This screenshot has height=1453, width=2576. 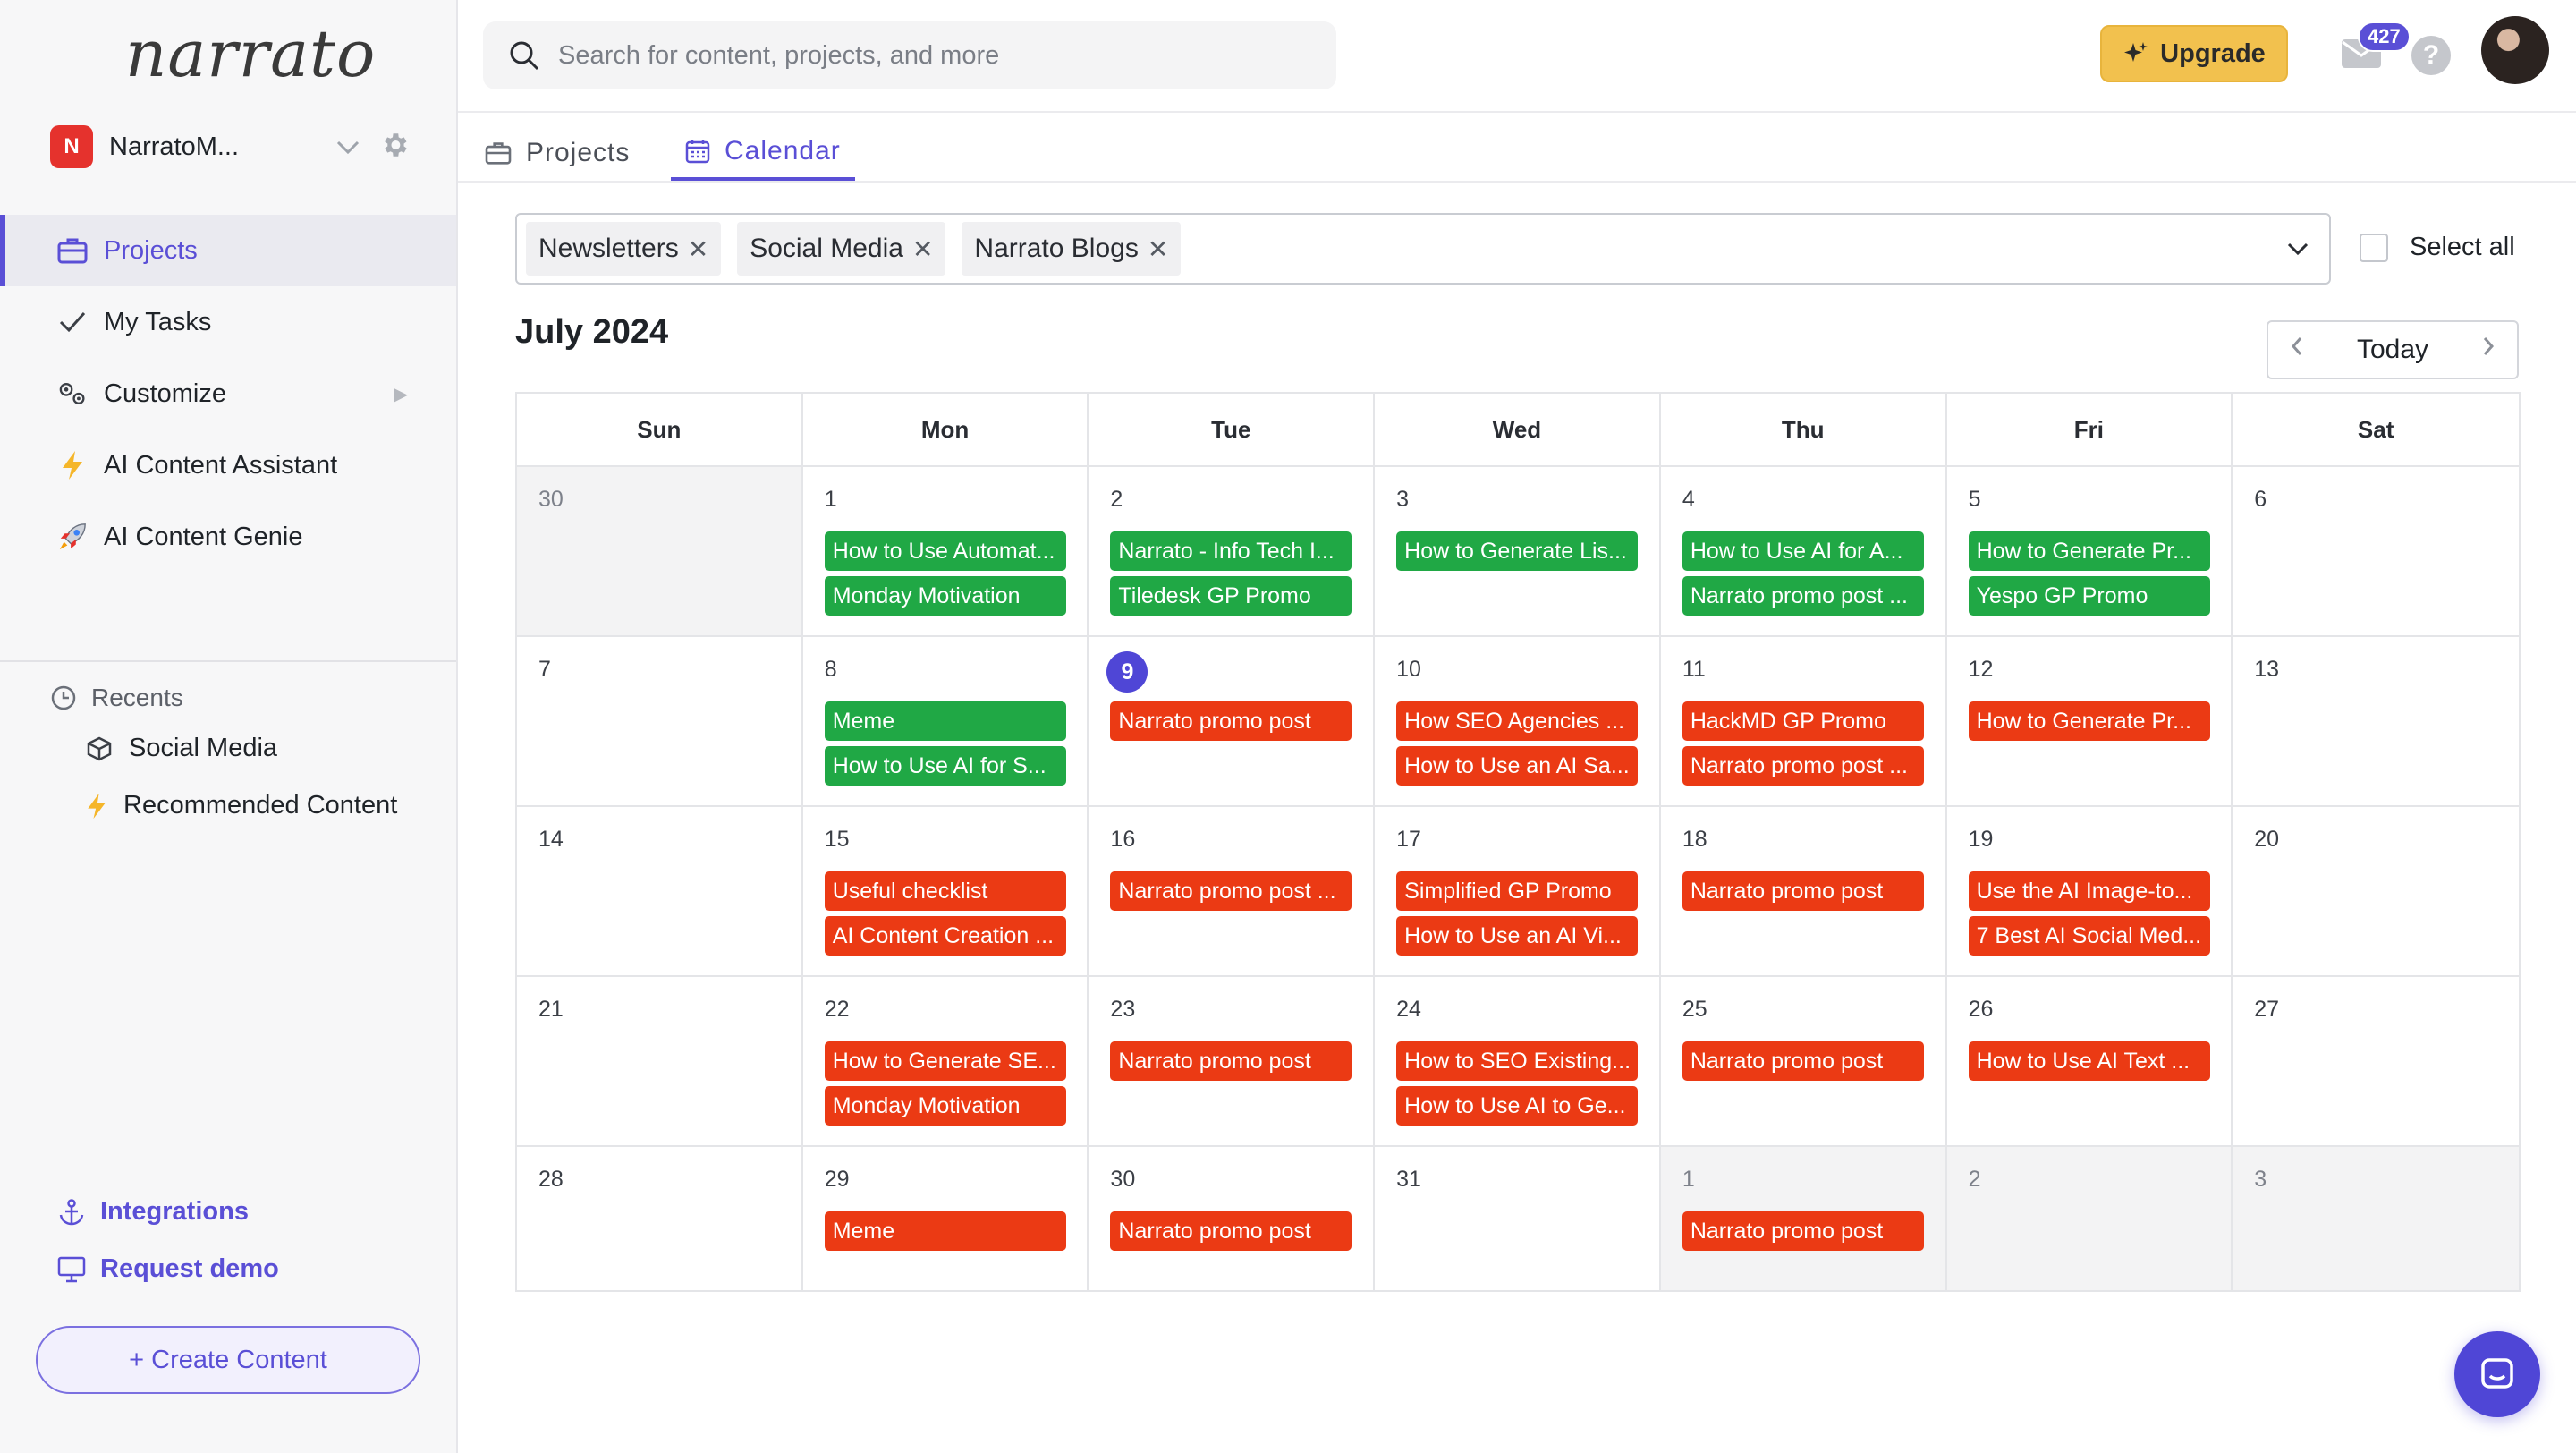 What do you see at coordinates (2497, 1374) in the screenshot?
I see `chat-support-button` at bounding box center [2497, 1374].